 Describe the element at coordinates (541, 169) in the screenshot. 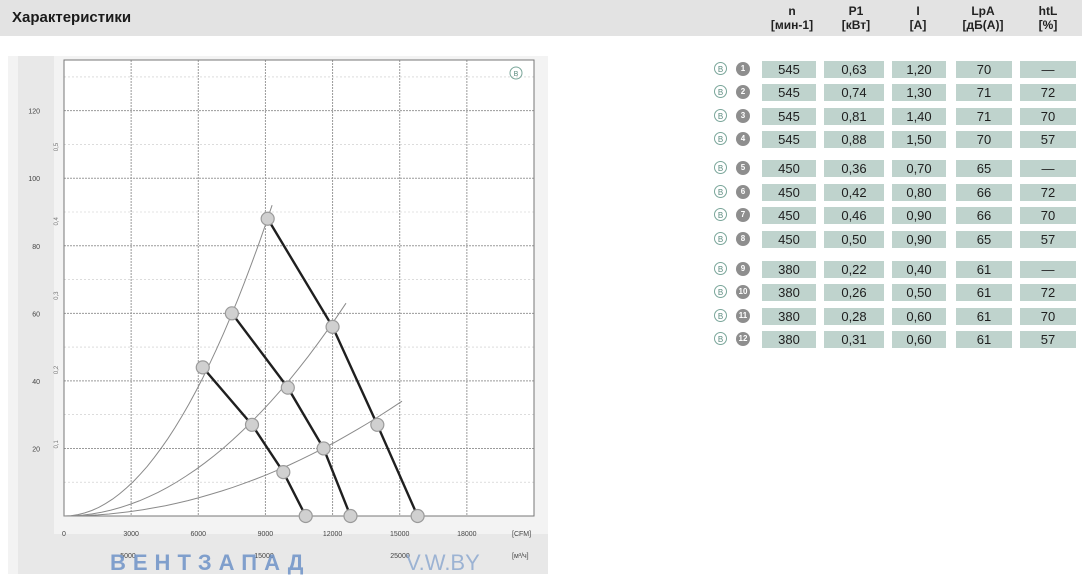

I see `table-row: B 5 450 0,36 0,70 65 —` at that location.